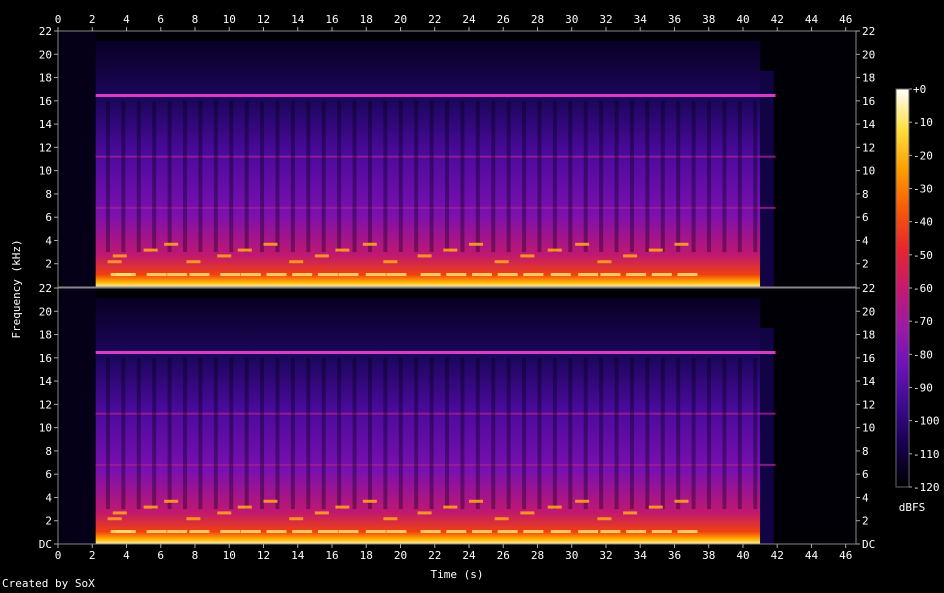 This screenshot has height=593, width=944. Describe the element at coordinates (923, 222) in the screenshot. I see `colorbar-tick-label: -40` at that location.